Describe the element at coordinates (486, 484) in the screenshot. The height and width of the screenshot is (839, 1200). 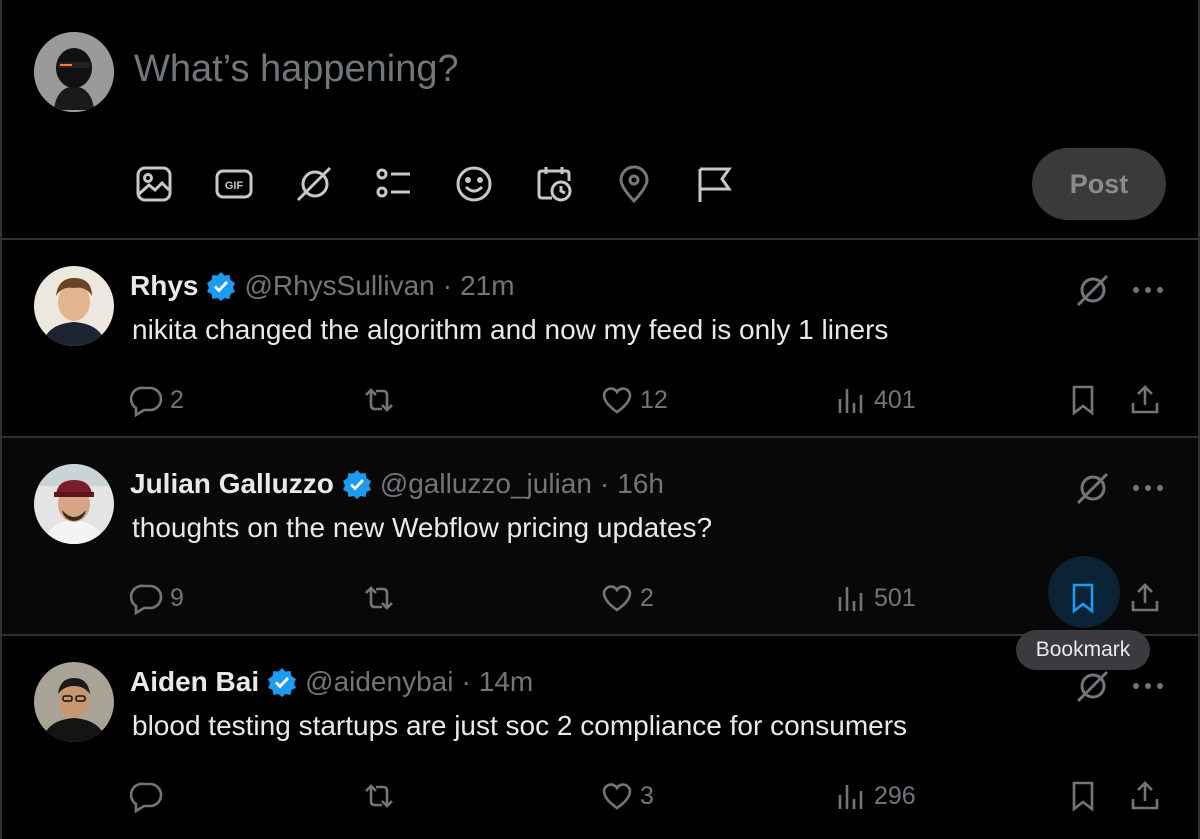
I see `user-handle: @galluzzo_julian` at that location.